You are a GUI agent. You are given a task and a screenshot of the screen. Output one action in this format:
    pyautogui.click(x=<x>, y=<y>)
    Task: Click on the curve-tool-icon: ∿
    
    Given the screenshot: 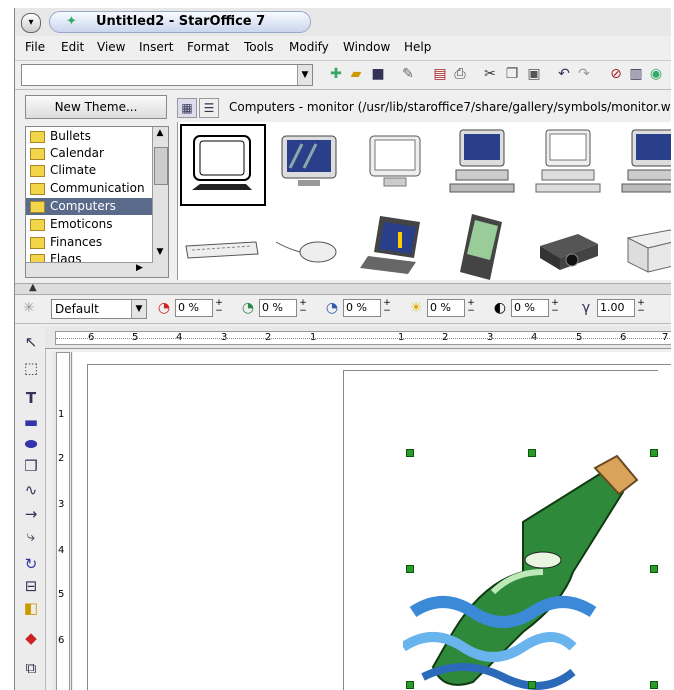 What is the action you would take?
    pyautogui.click(x=31, y=490)
    